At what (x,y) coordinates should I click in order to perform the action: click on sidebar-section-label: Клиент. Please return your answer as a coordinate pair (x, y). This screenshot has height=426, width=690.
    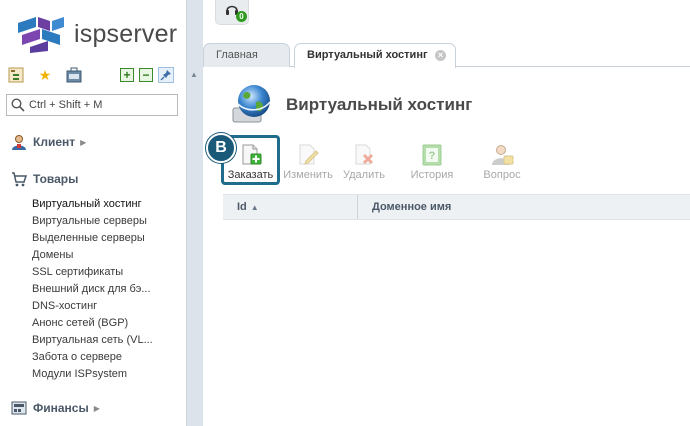
    Looking at the image, I should click on (54, 142).